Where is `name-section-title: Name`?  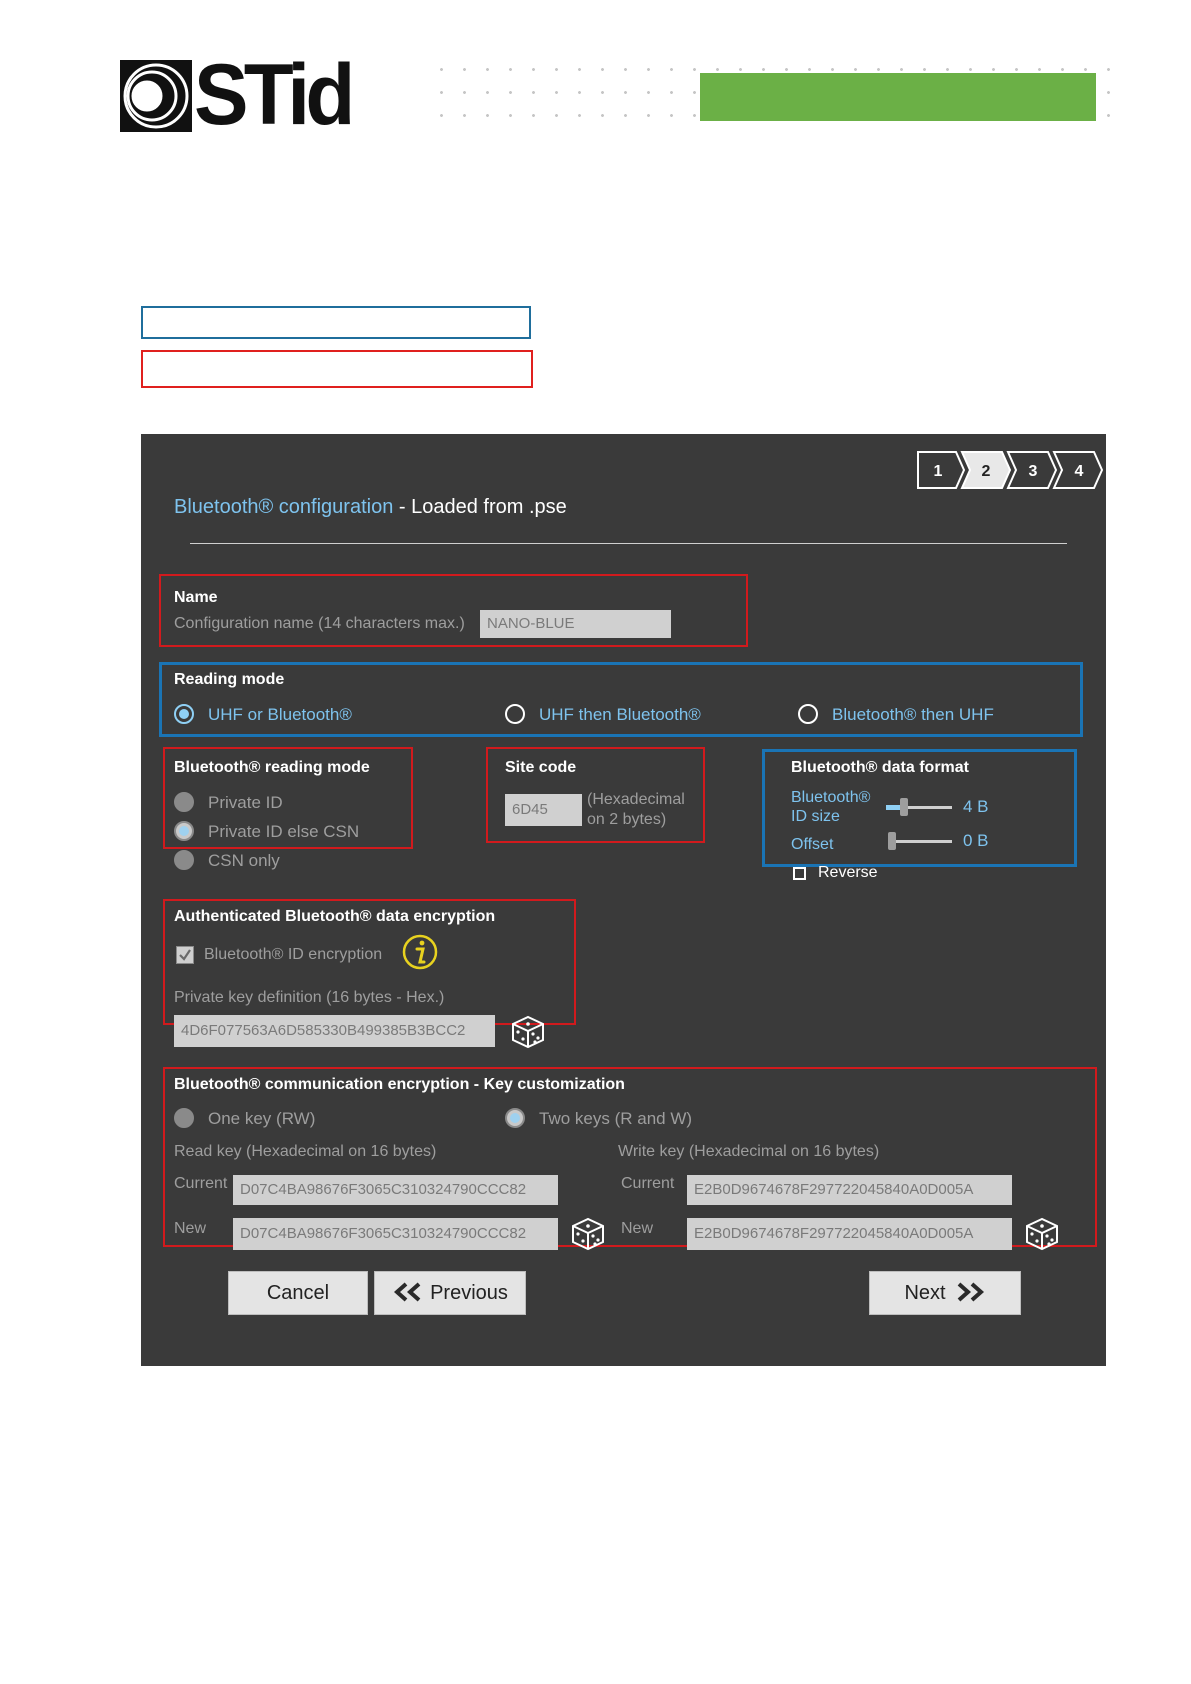 name-section-title: Name is located at coordinates (196, 597).